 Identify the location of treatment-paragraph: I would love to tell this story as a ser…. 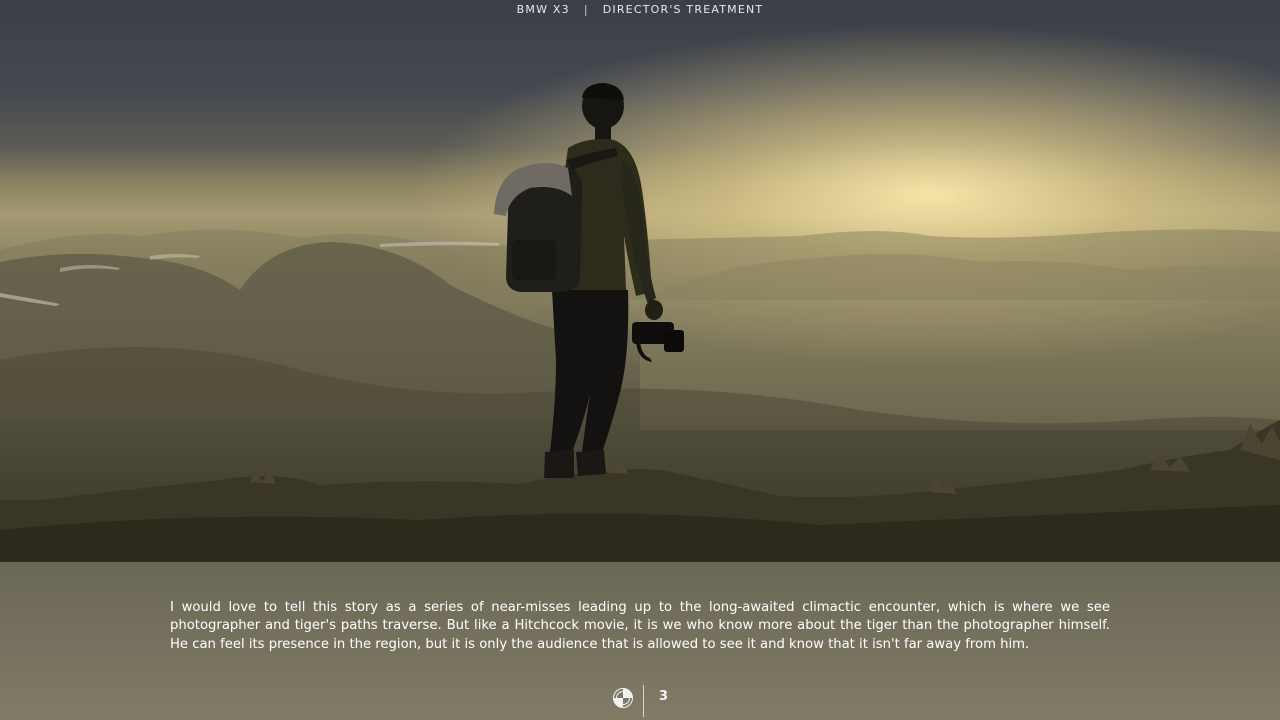
(640, 626).